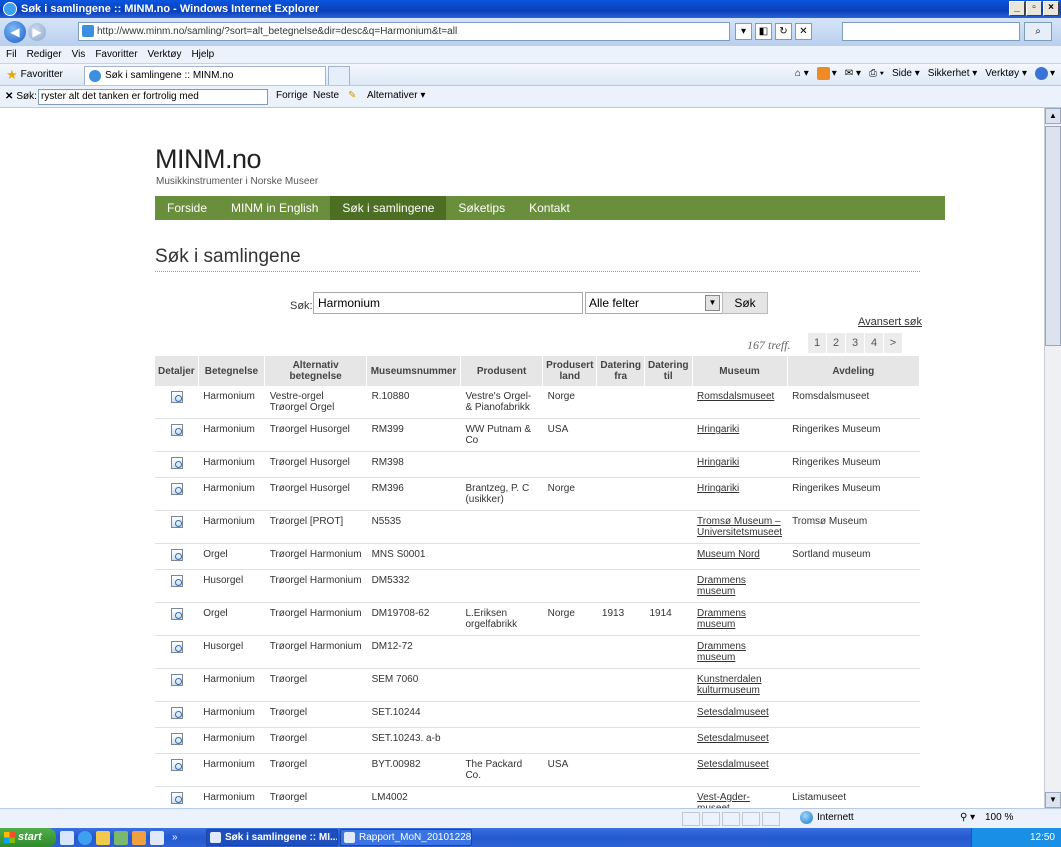  I want to click on safety-menu: Sikkerhet ▾, so click(952, 73).